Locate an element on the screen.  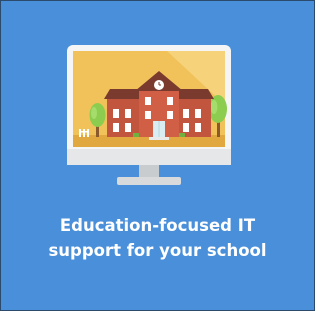
monitor-stand-neck is located at coordinates (149, 171).